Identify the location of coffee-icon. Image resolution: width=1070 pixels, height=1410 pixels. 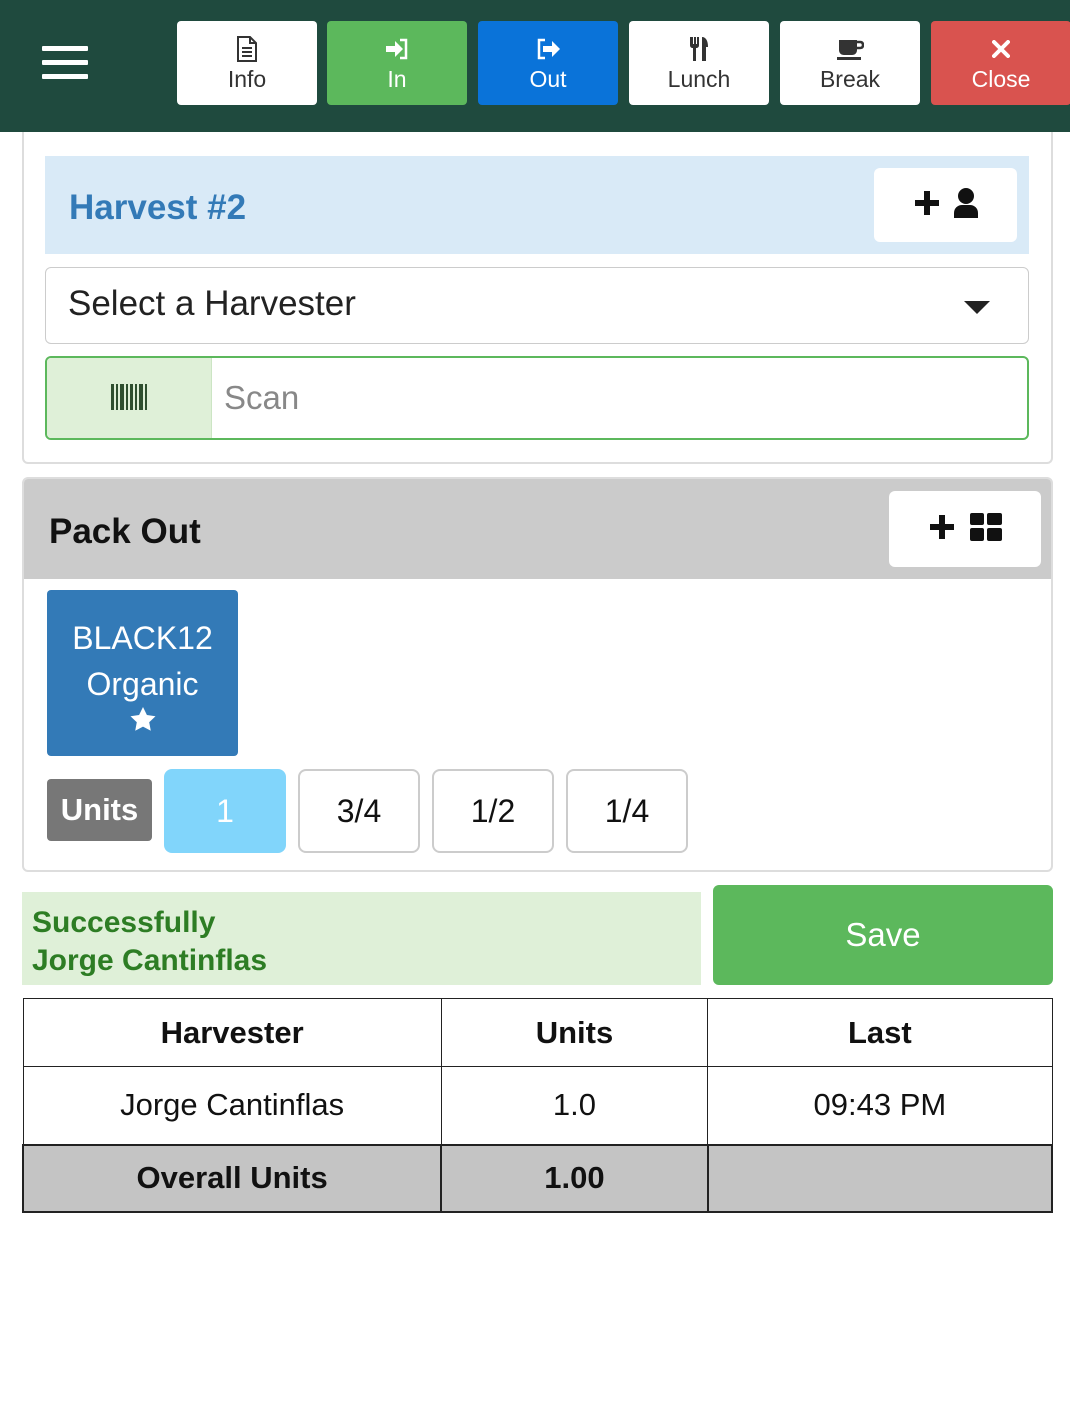
(850, 49).